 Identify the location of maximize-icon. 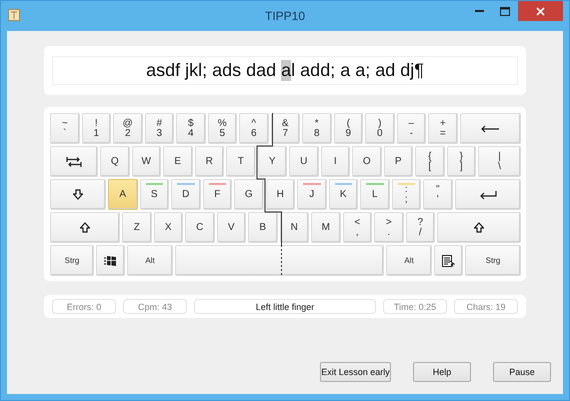
(505, 11).